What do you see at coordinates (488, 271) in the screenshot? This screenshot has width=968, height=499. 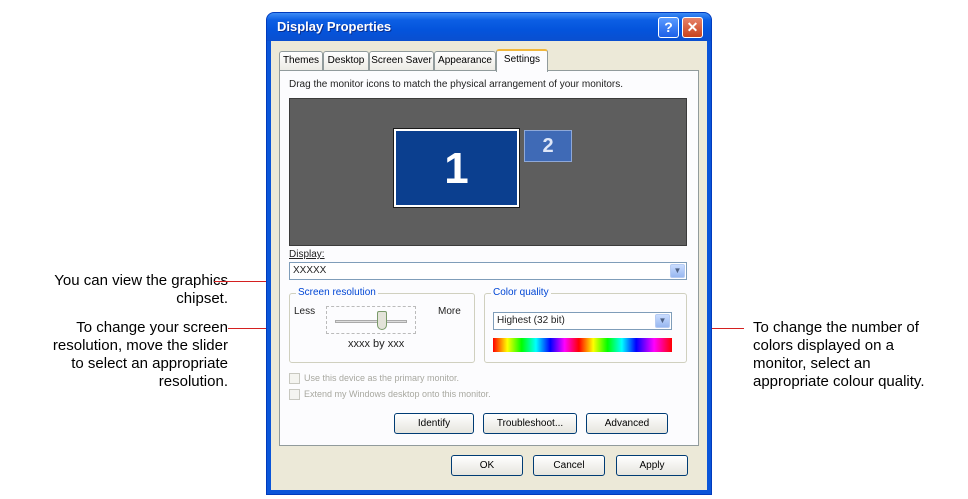 I see `display-select: XXXXX ▼` at bounding box center [488, 271].